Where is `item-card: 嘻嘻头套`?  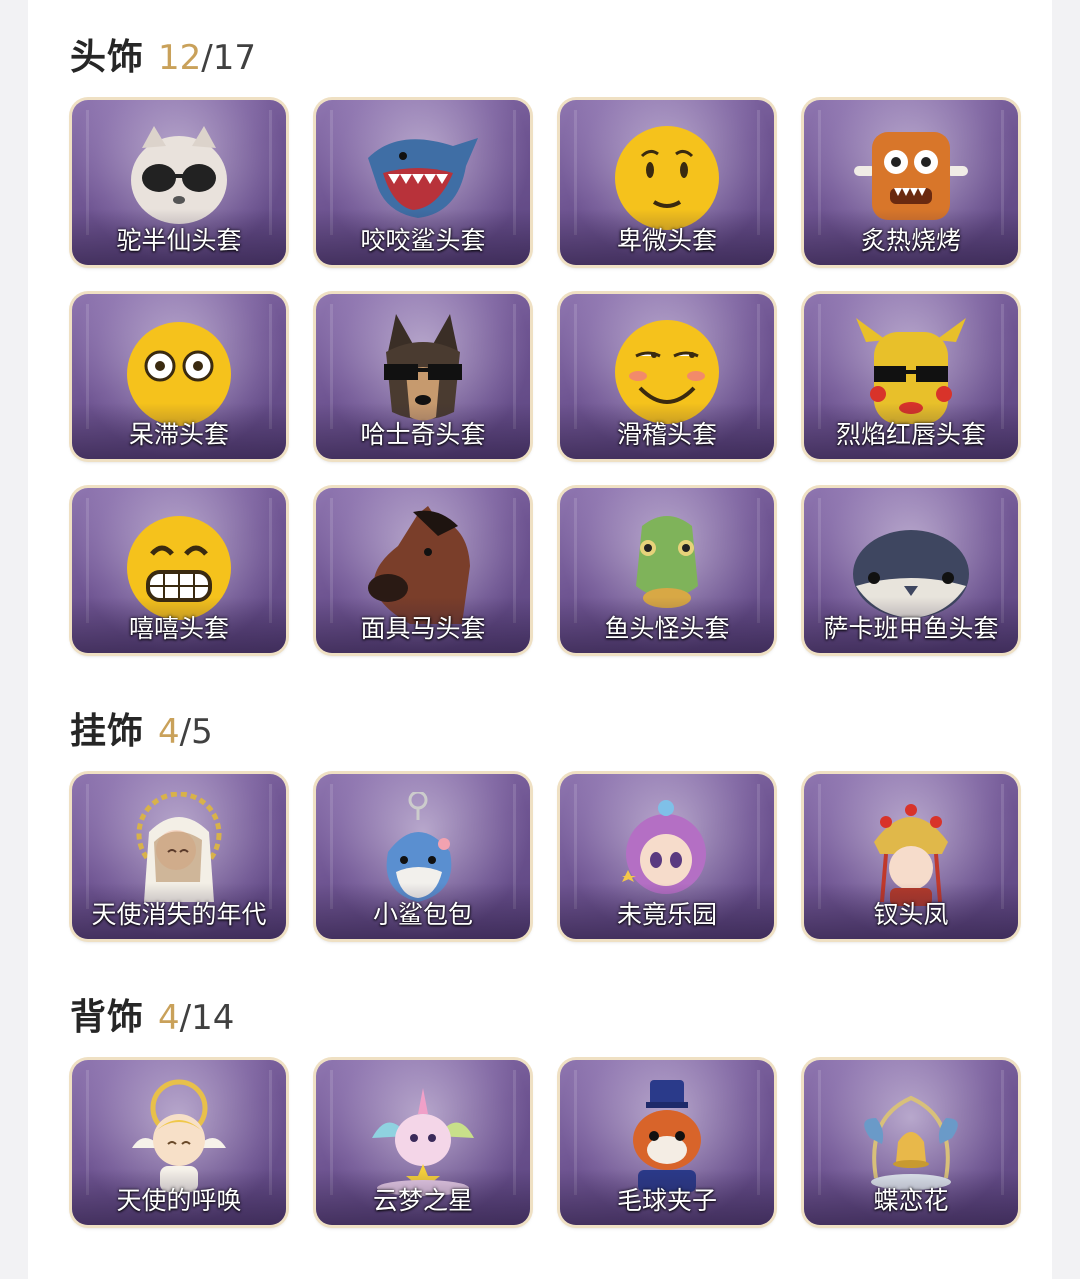 item-card: 嘻嘻头套 is located at coordinates (179, 570).